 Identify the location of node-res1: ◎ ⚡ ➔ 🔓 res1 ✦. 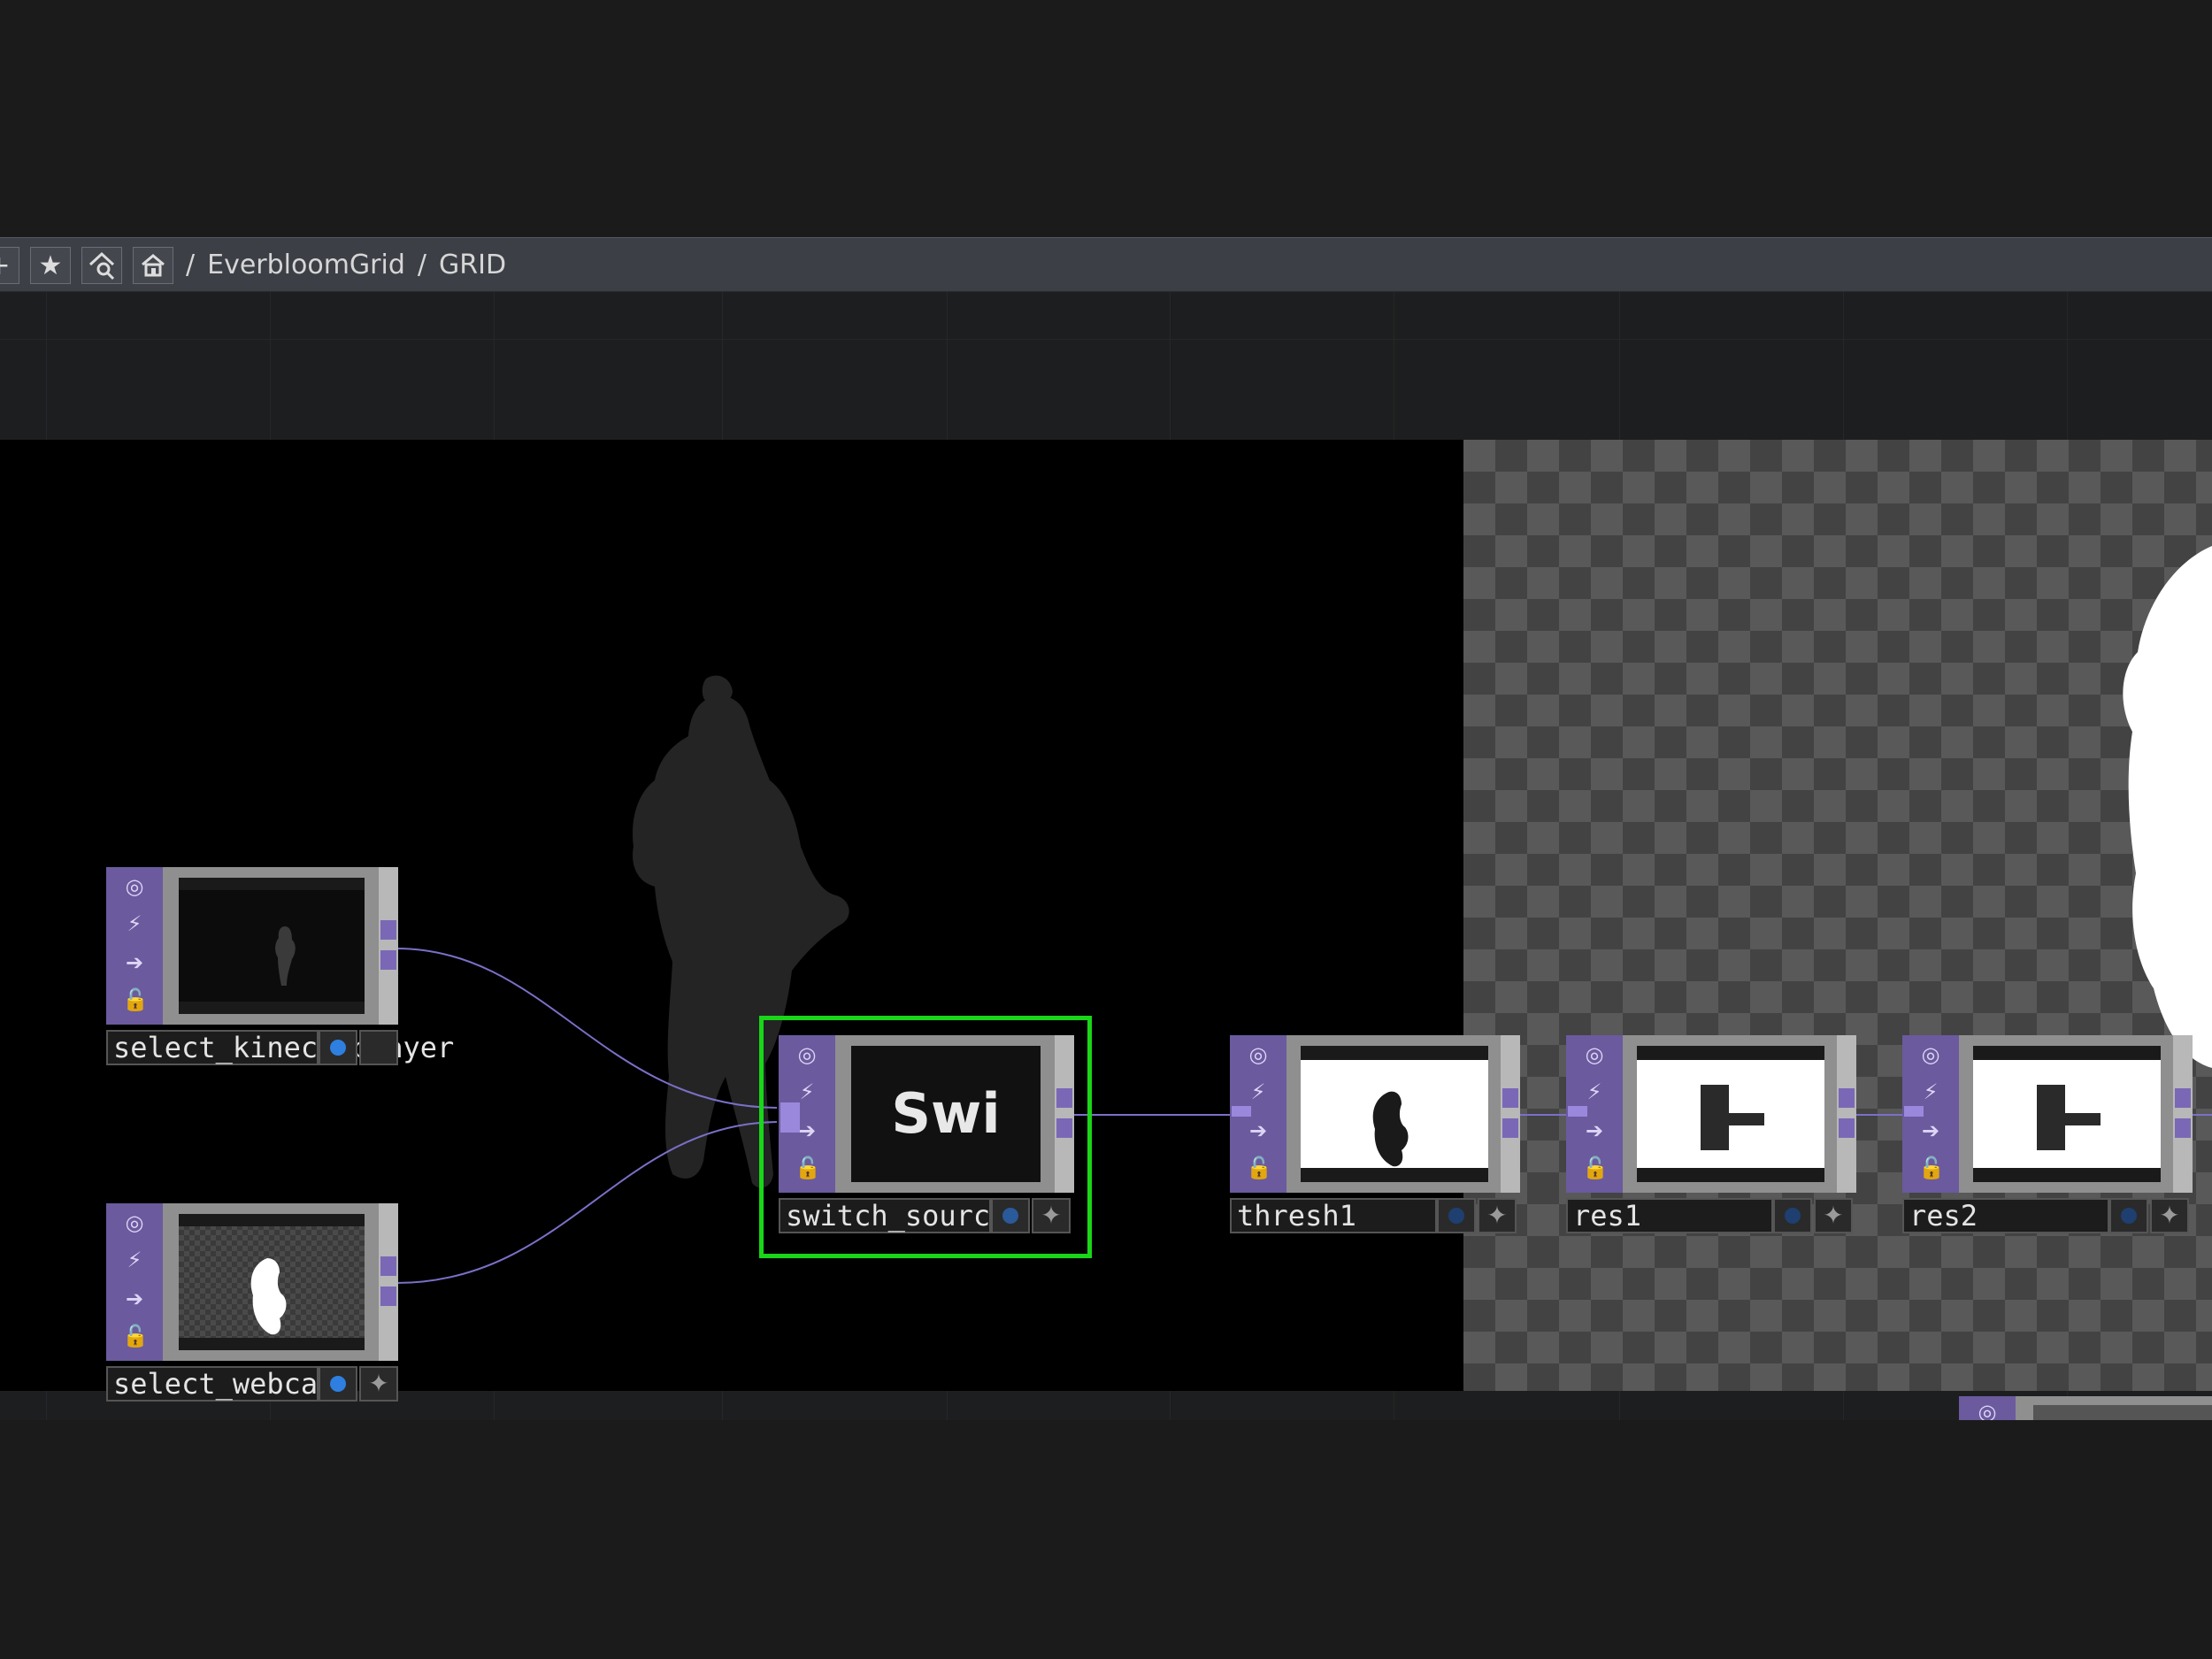
(1711, 1134).